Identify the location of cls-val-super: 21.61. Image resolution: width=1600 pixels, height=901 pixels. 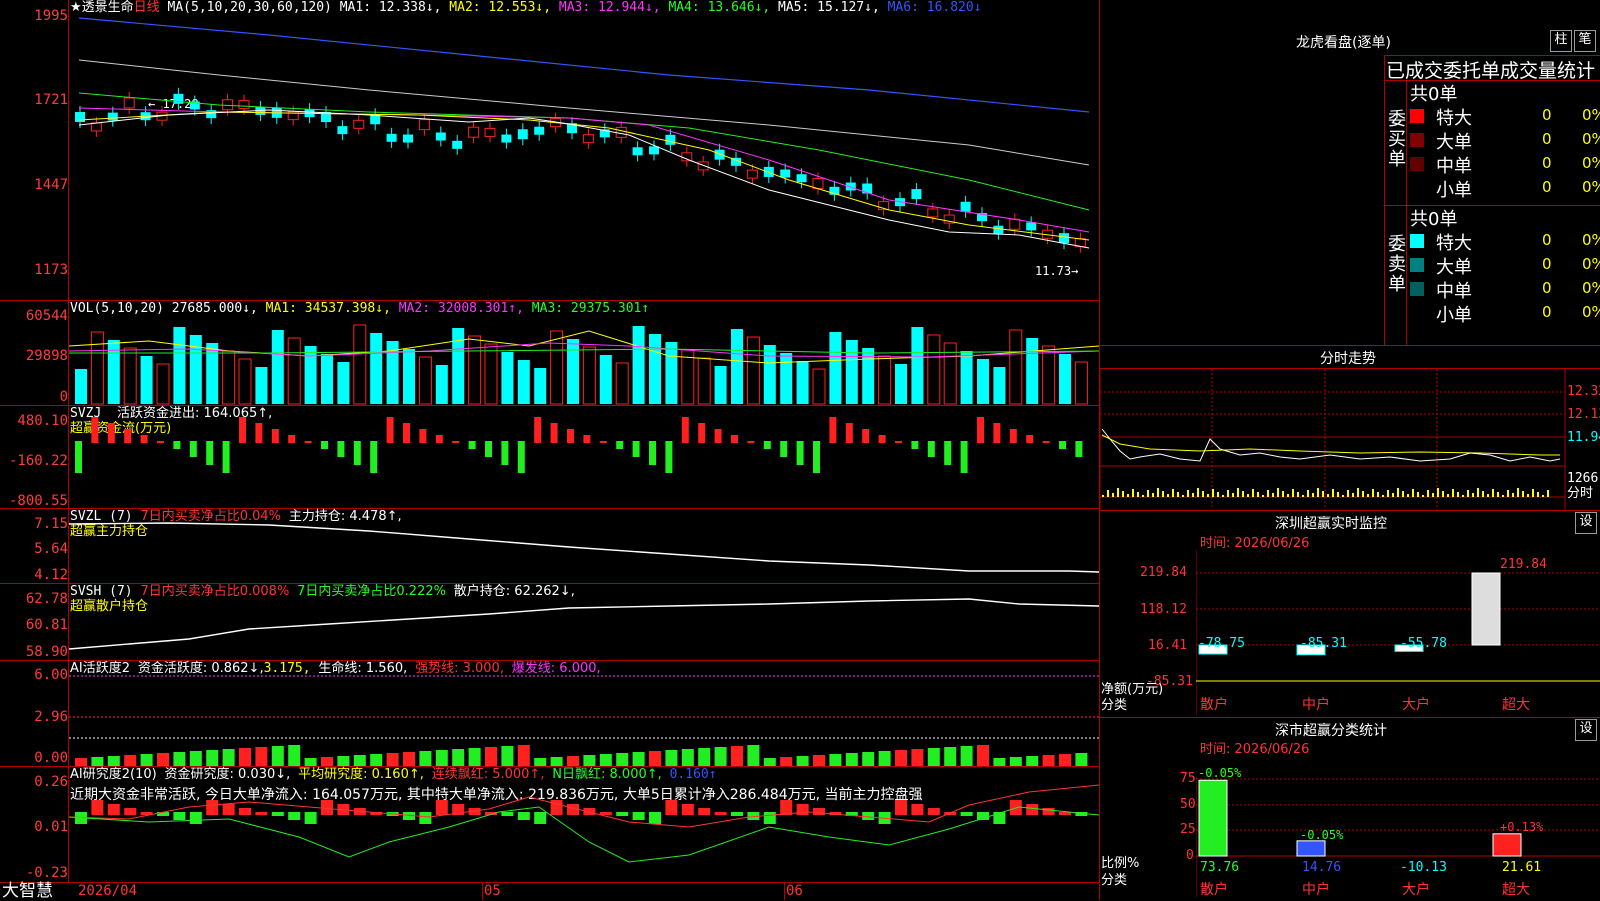
(1522, 867).